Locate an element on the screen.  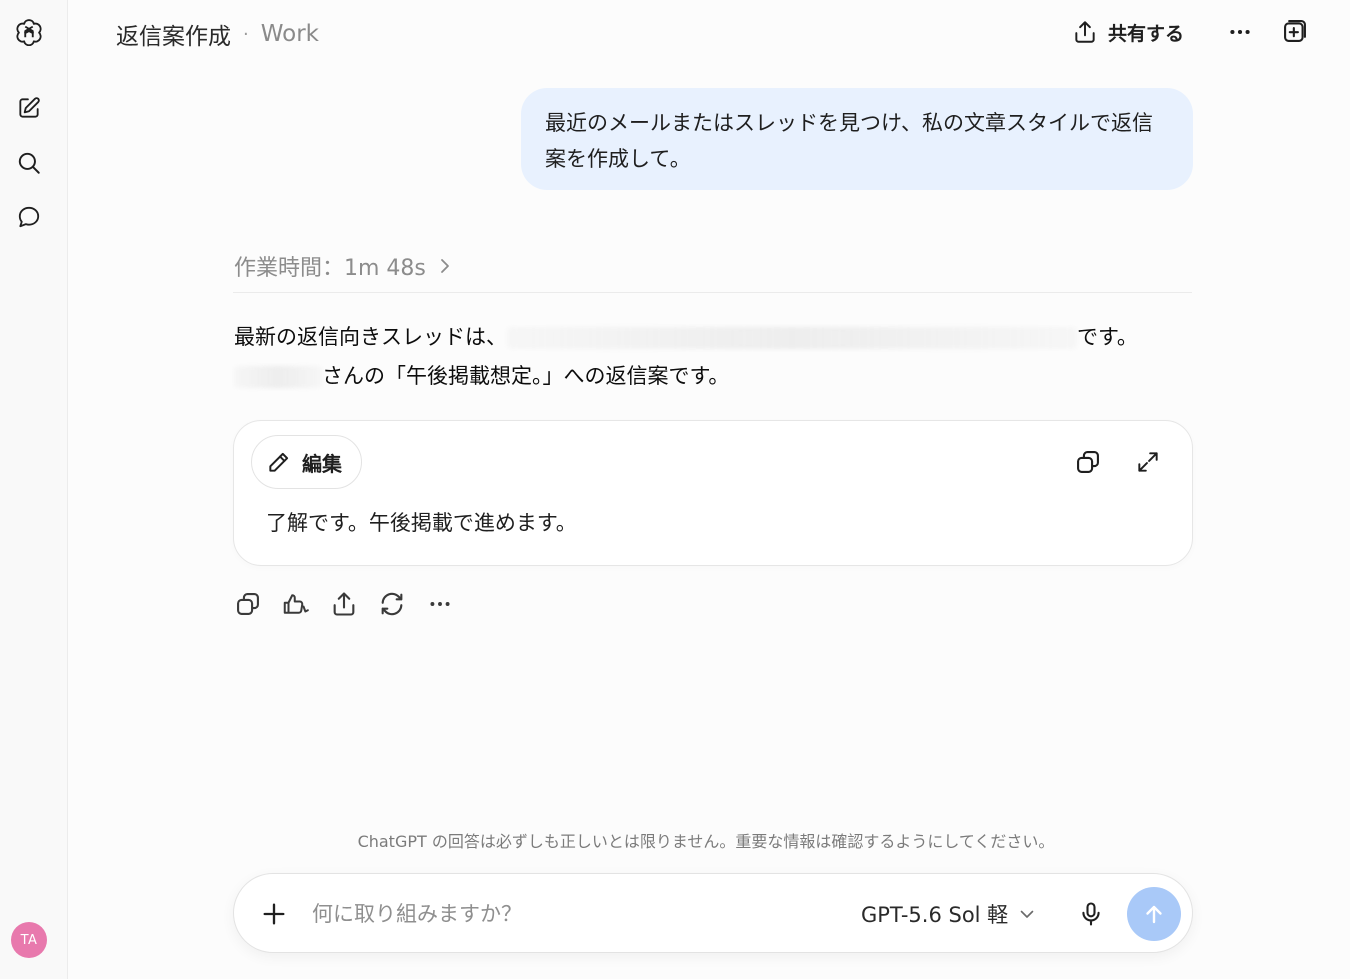
add-attachment-button is located at coordinates (274, 914).